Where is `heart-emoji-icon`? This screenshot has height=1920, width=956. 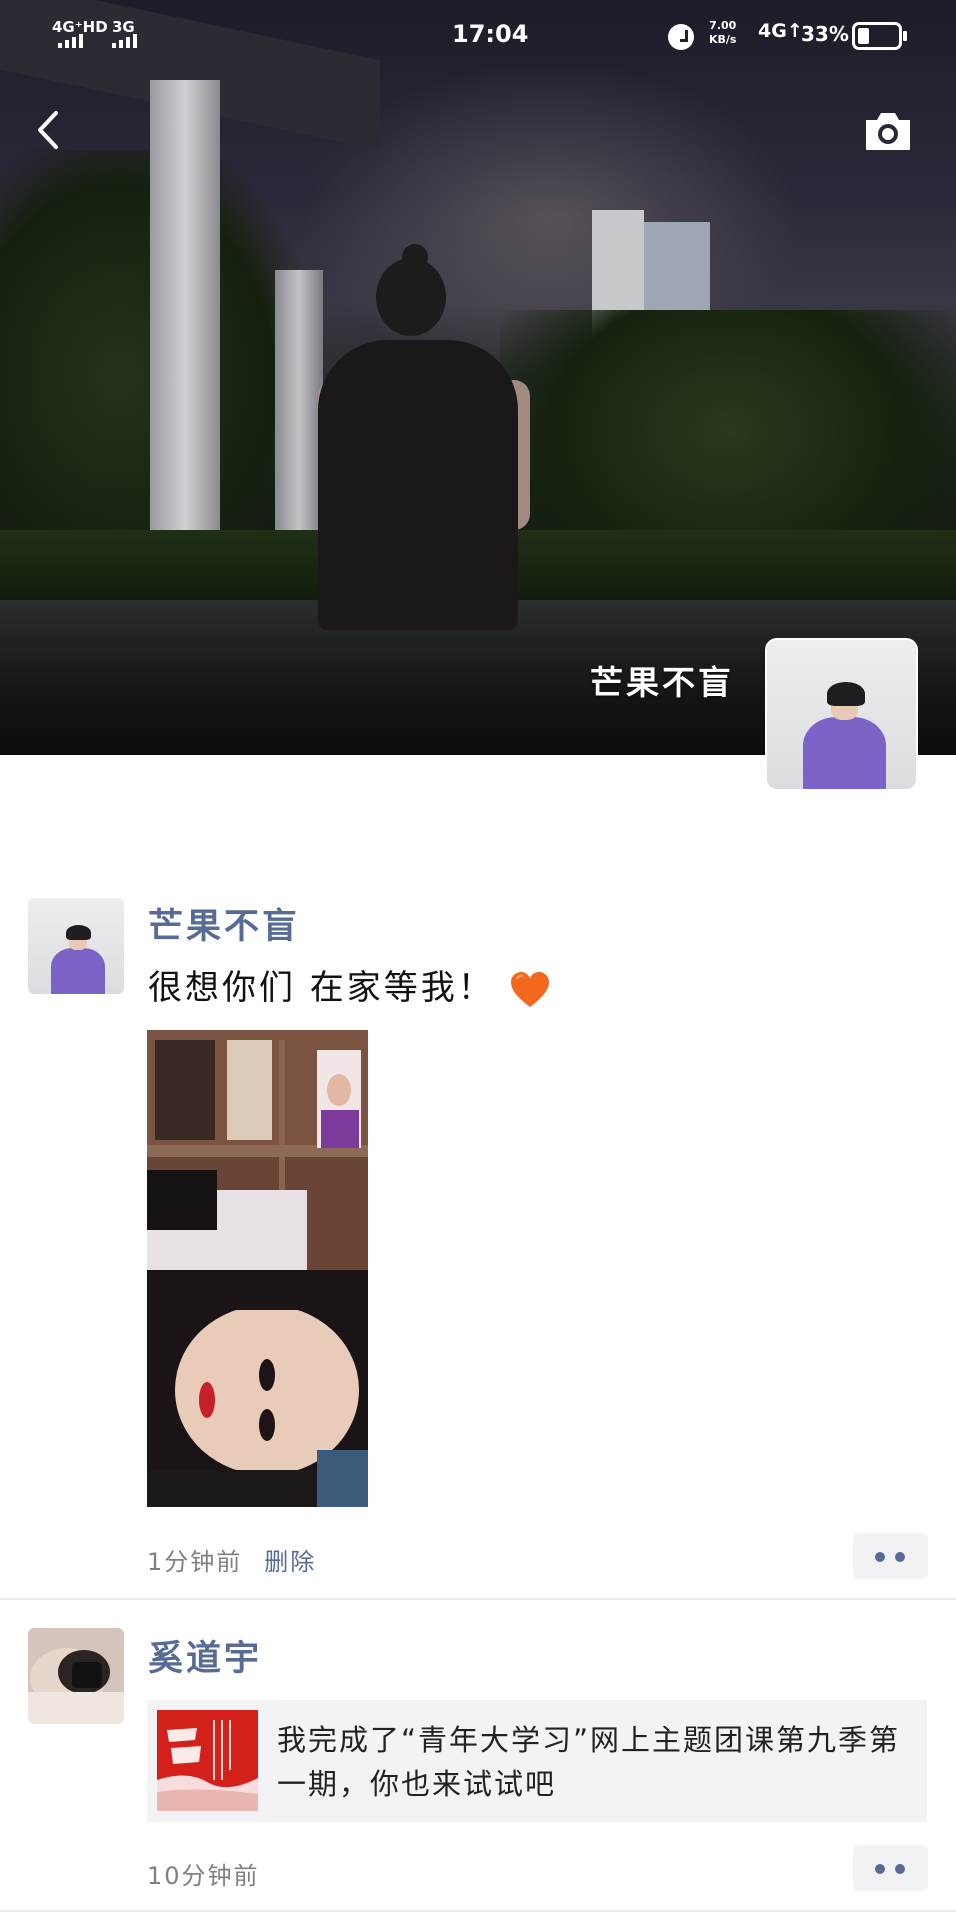
heart-emoji-icon is located at coordinates (529, 989).